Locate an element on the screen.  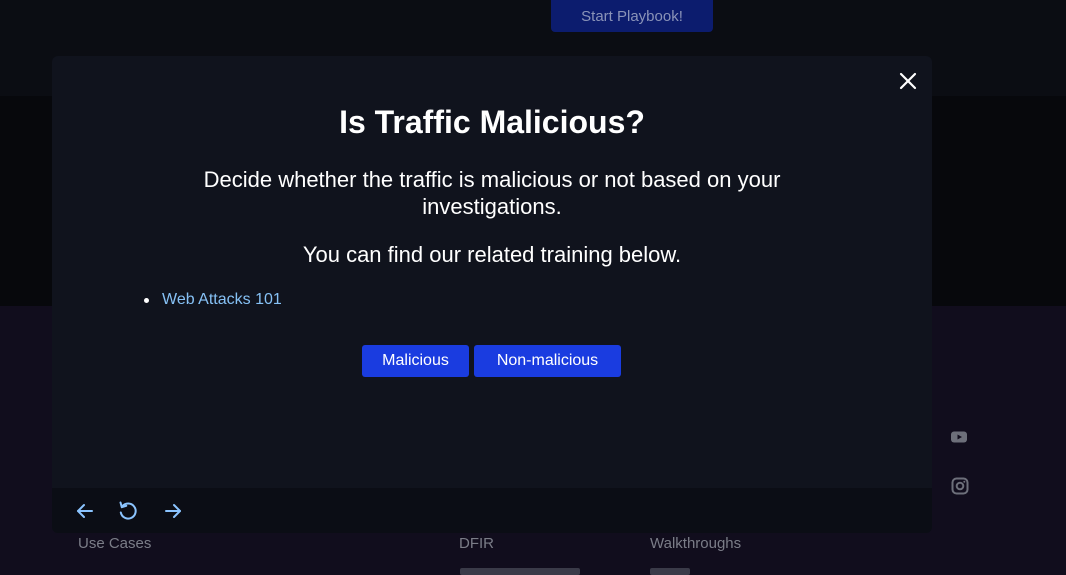
close-icon is located at coordinates (908, 81).